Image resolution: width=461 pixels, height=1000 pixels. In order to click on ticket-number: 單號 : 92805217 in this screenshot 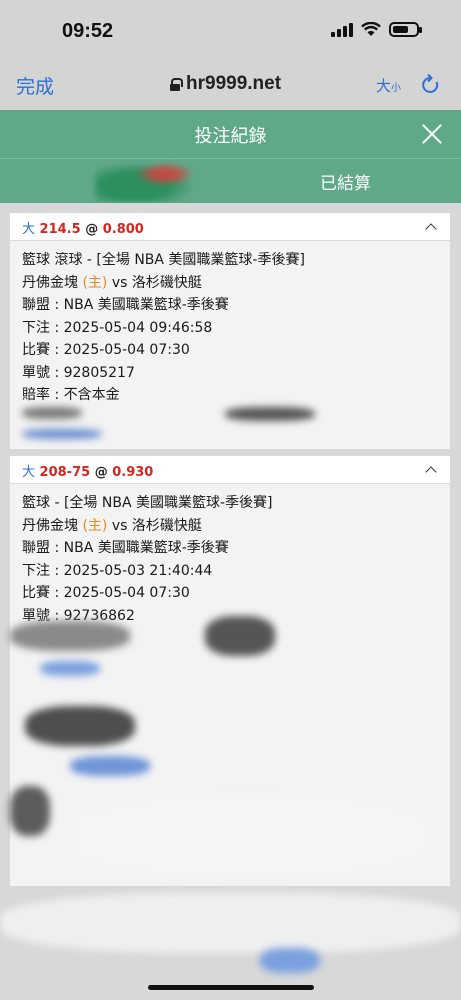, I will do `click(78, 372)`.